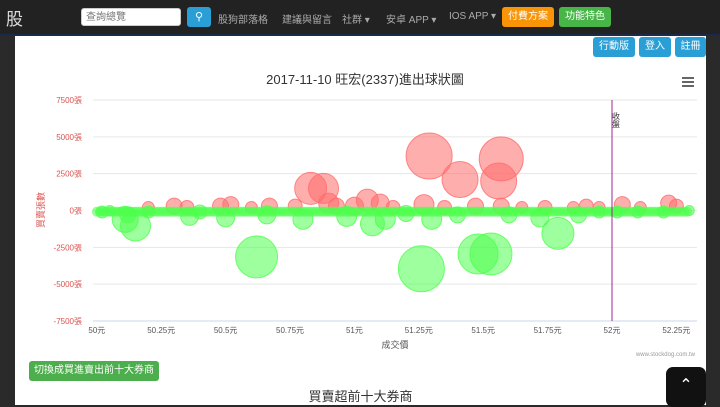 The height and width of the screenshot is (407, 720). Describe the element at coordinates (411, 18) in the screenshot. I see `nav-android: 安卓 APP ▾` at that location.